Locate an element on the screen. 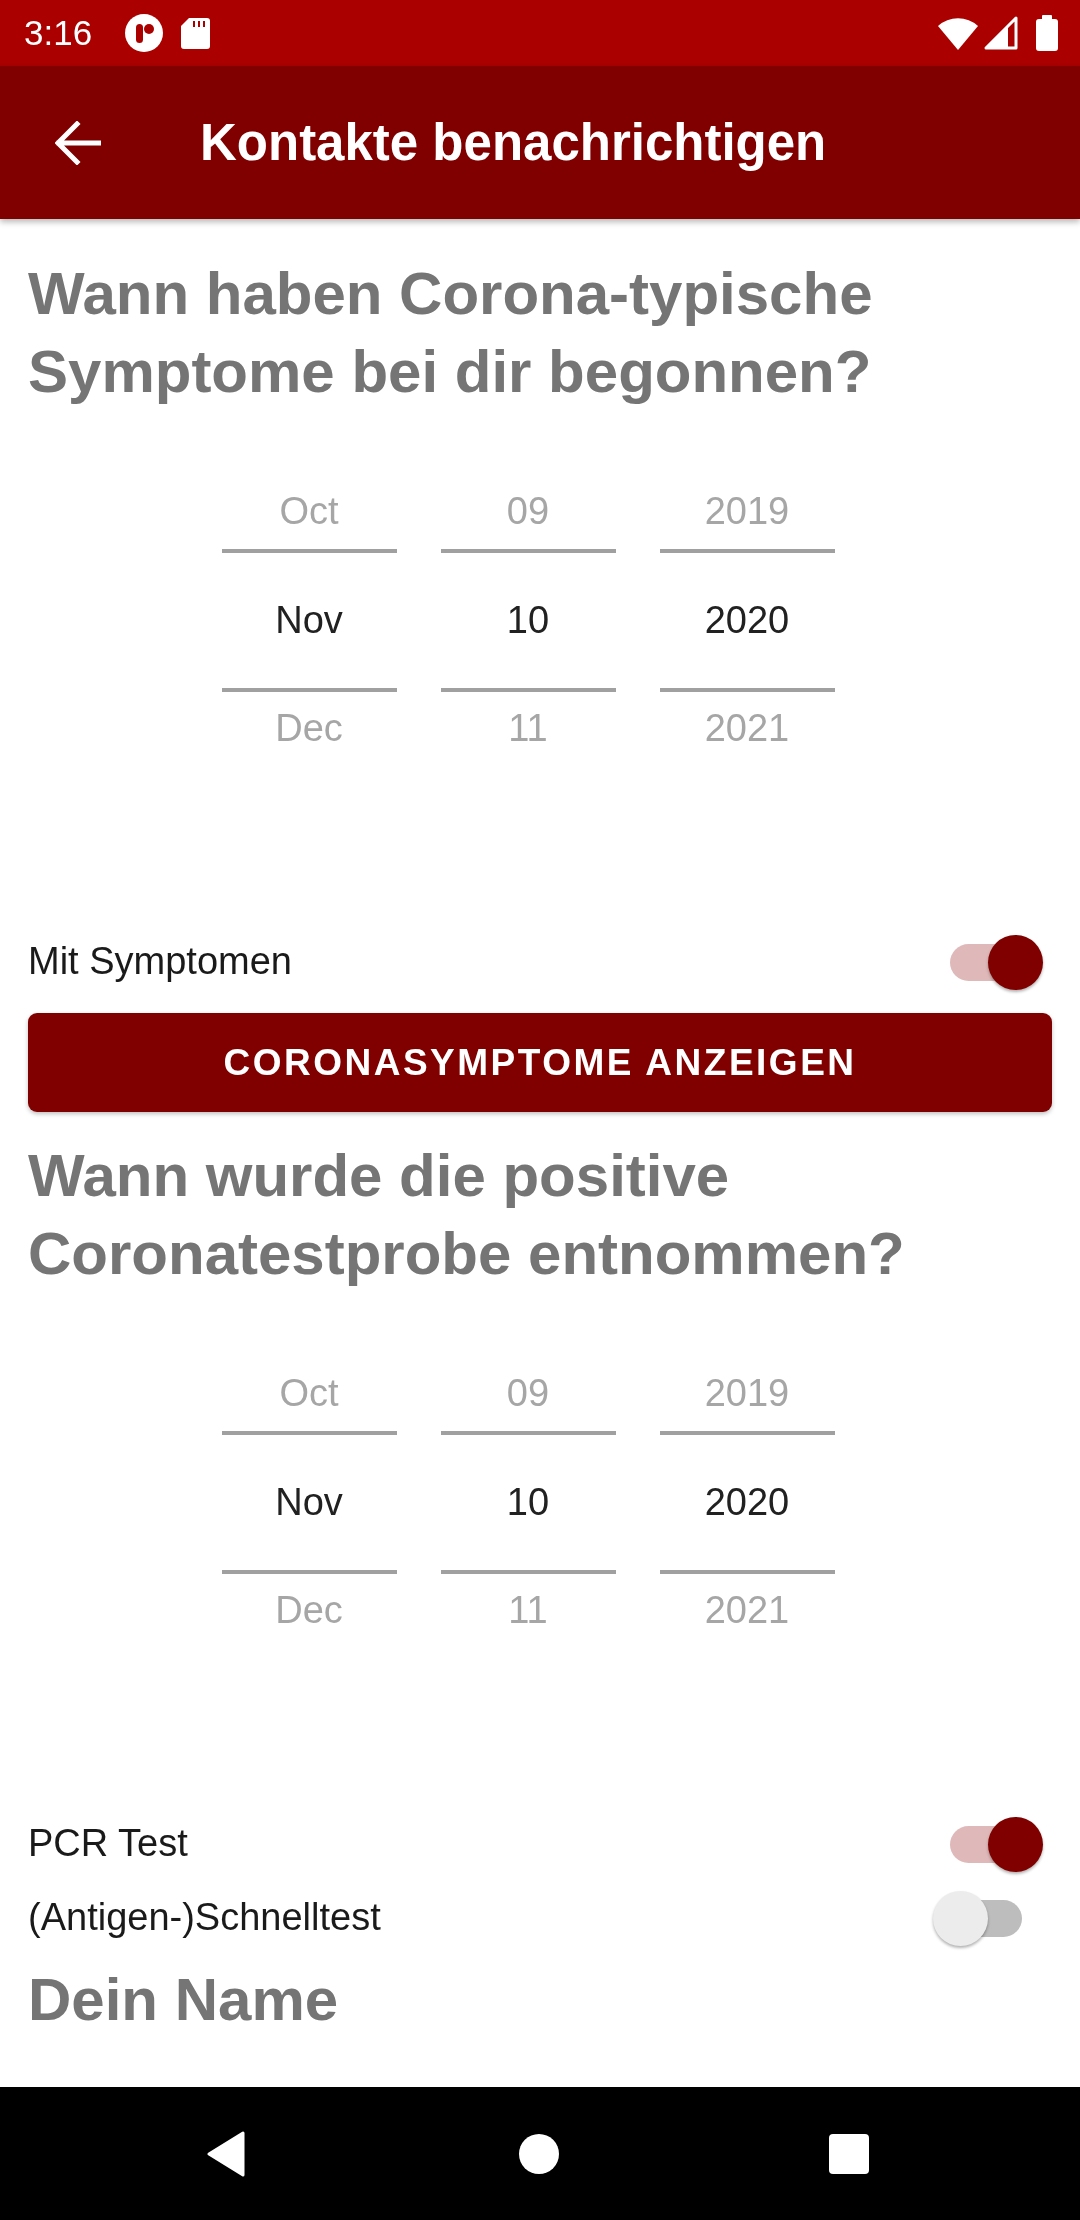 The height and width of the screenshot is (2220, 1080). signal-icon is located at coordinates (1001, 33).